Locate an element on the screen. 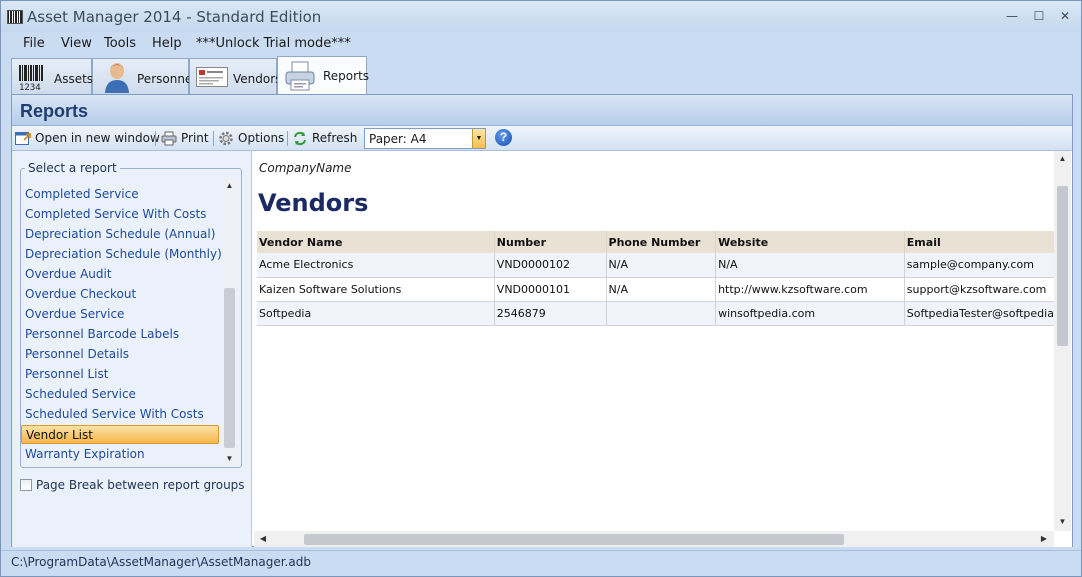 The width and height of the screenshot is (1082, 577). report-item-personnel-list: Personnel List is located at coordinates (120, 374).